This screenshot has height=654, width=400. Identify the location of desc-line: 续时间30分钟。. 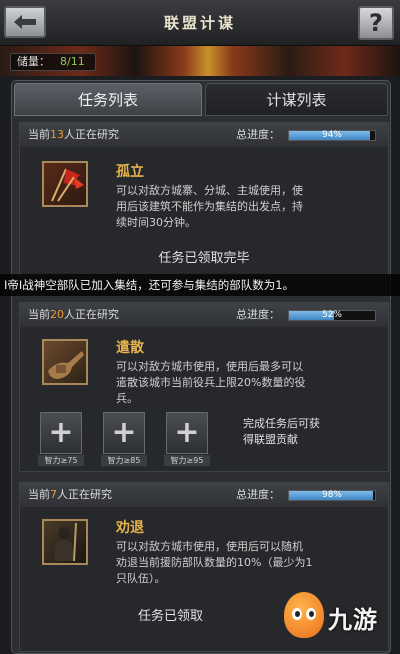
(156, 222).